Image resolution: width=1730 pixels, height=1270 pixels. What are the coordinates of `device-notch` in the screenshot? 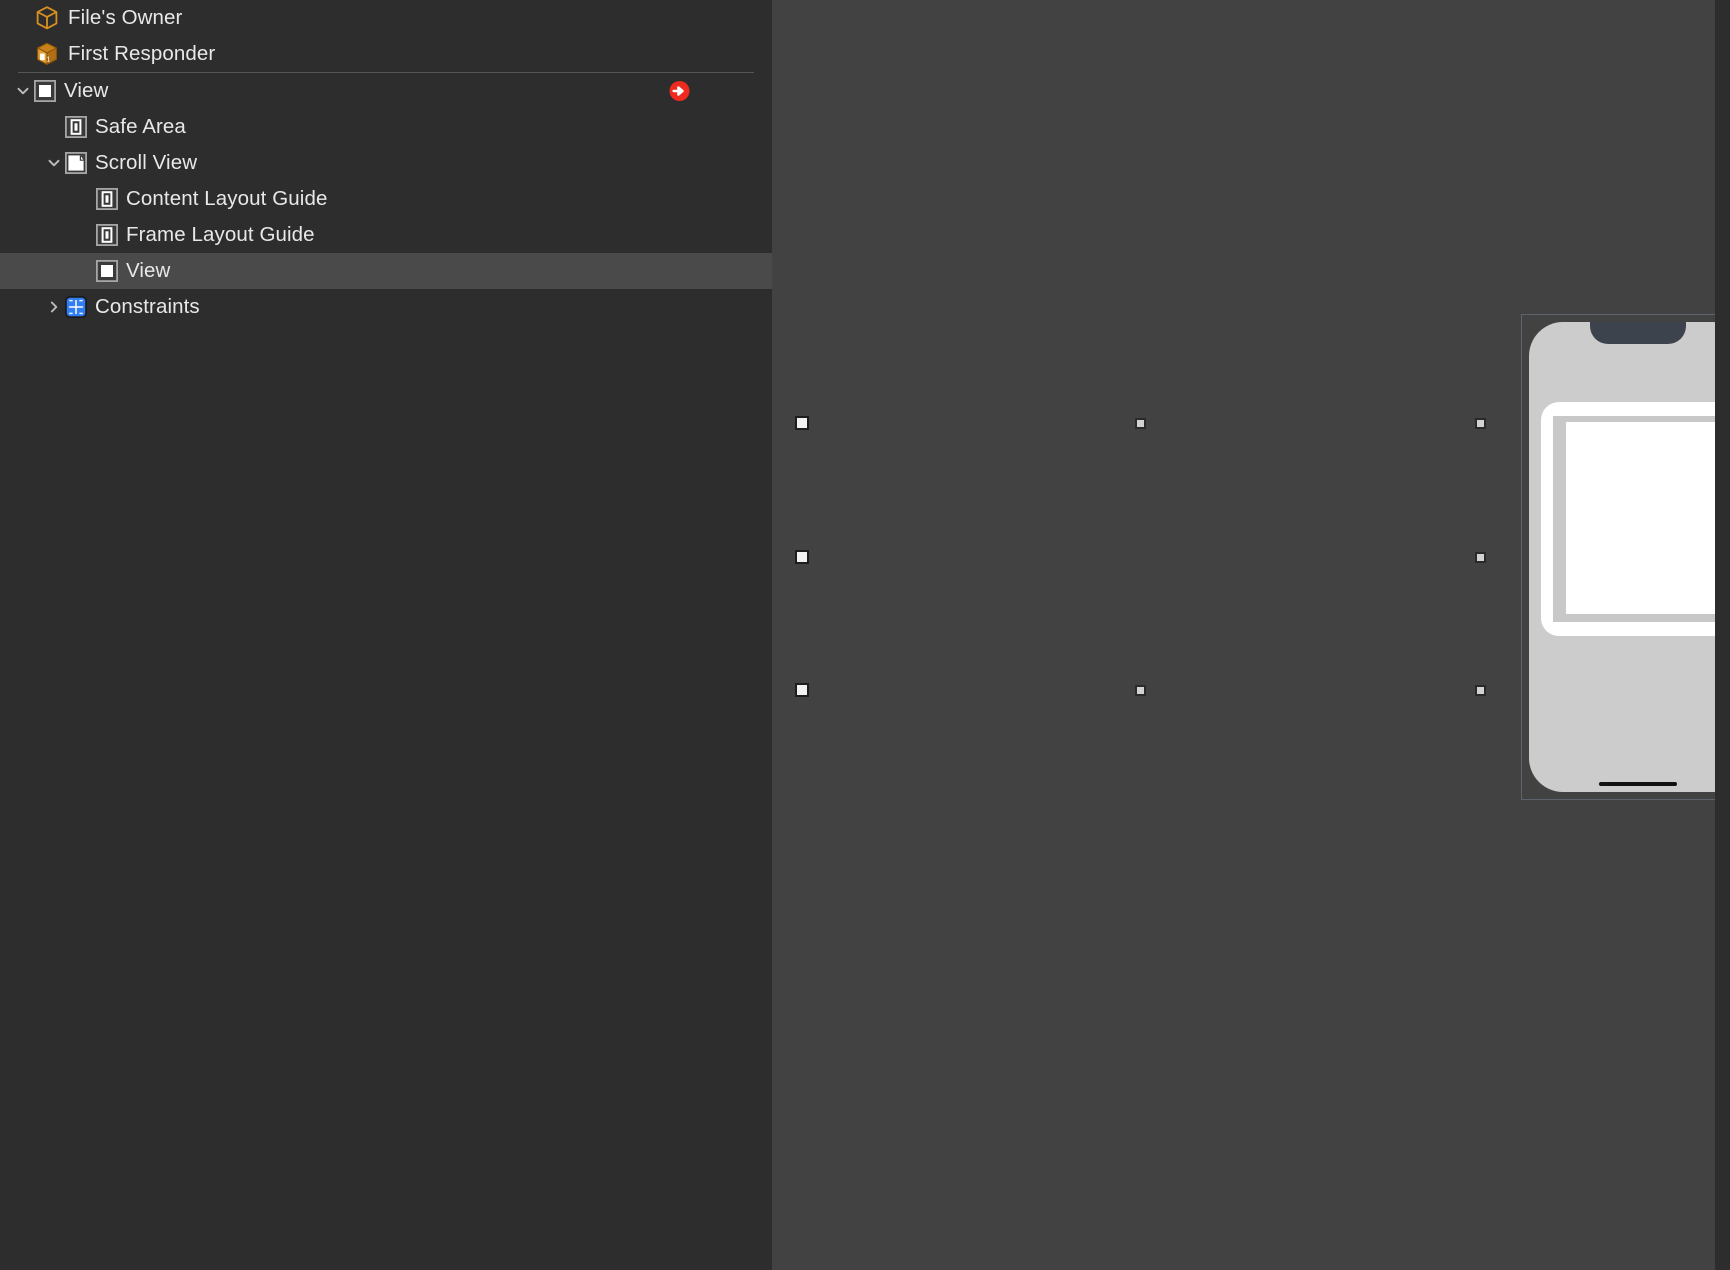 It's located at (1638, 333).